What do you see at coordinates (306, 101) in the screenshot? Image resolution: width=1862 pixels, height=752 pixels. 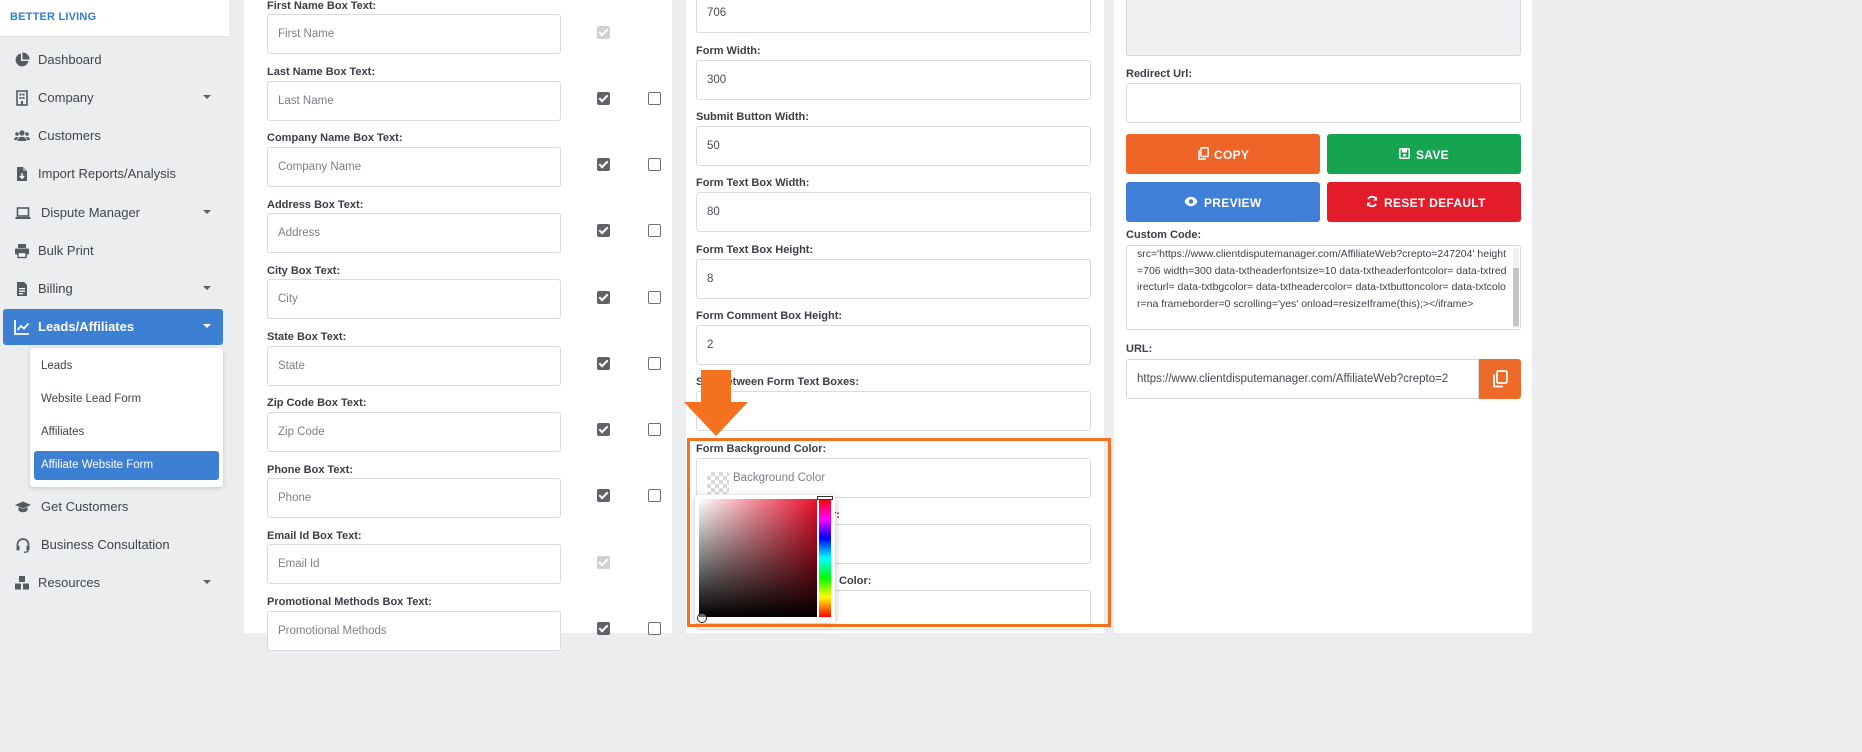 I see `input-placeholder: Last Name` at bounding box center [306, 101].